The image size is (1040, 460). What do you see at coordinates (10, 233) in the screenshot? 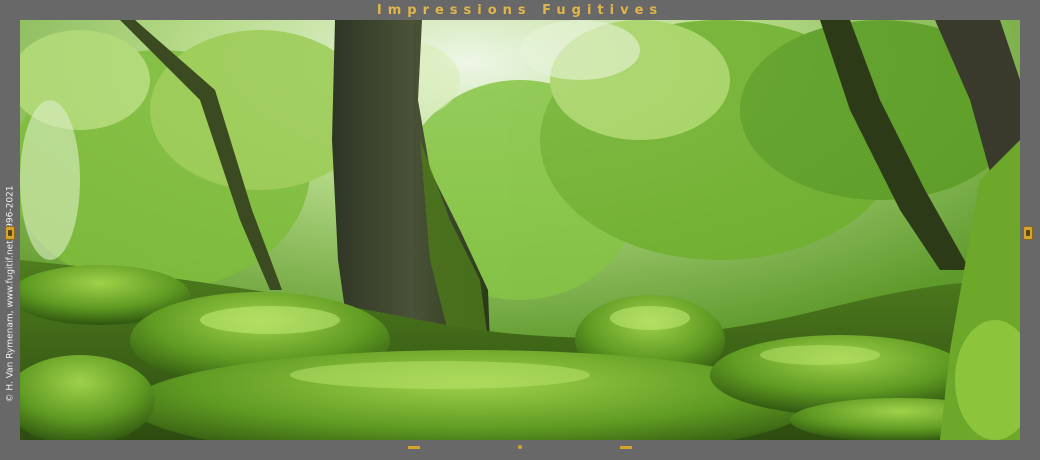
I see `left-clip-icon` at bounding box center [10, 233].